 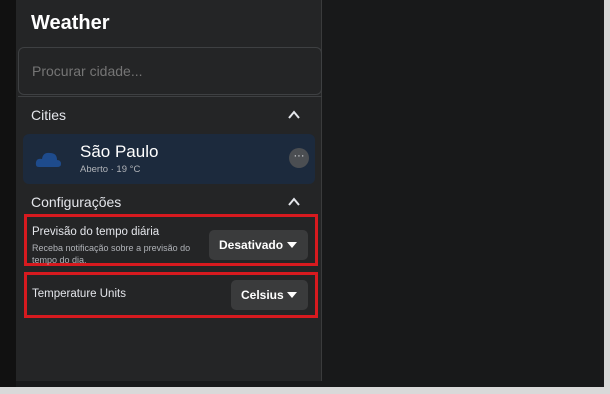 What do you see at coordinates (8, 193) in the screenshot?
I see `window-edge` at bounding box center [8, 193].